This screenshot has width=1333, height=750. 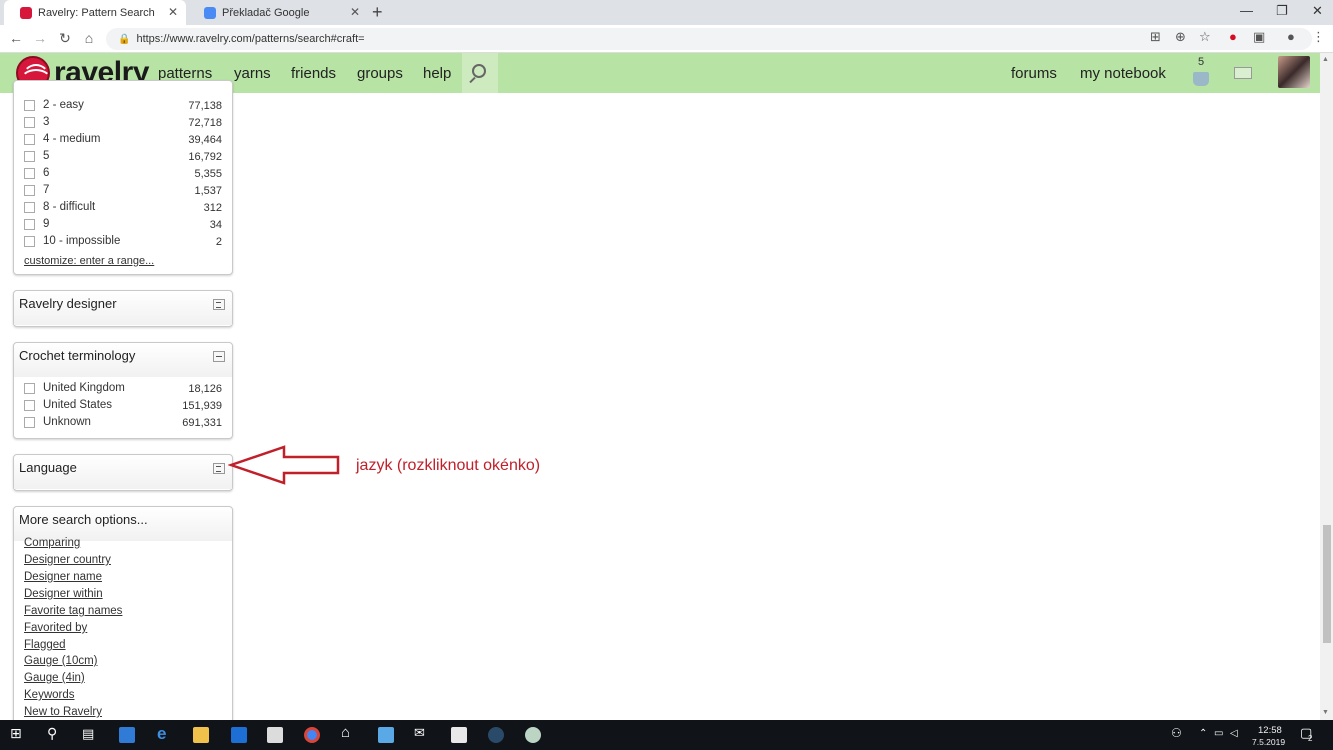 What do you see at coordinates (123, 208) in the screenshot?
I see `filter-row: 8 - difficult 312` at bounding box center [123, 208].